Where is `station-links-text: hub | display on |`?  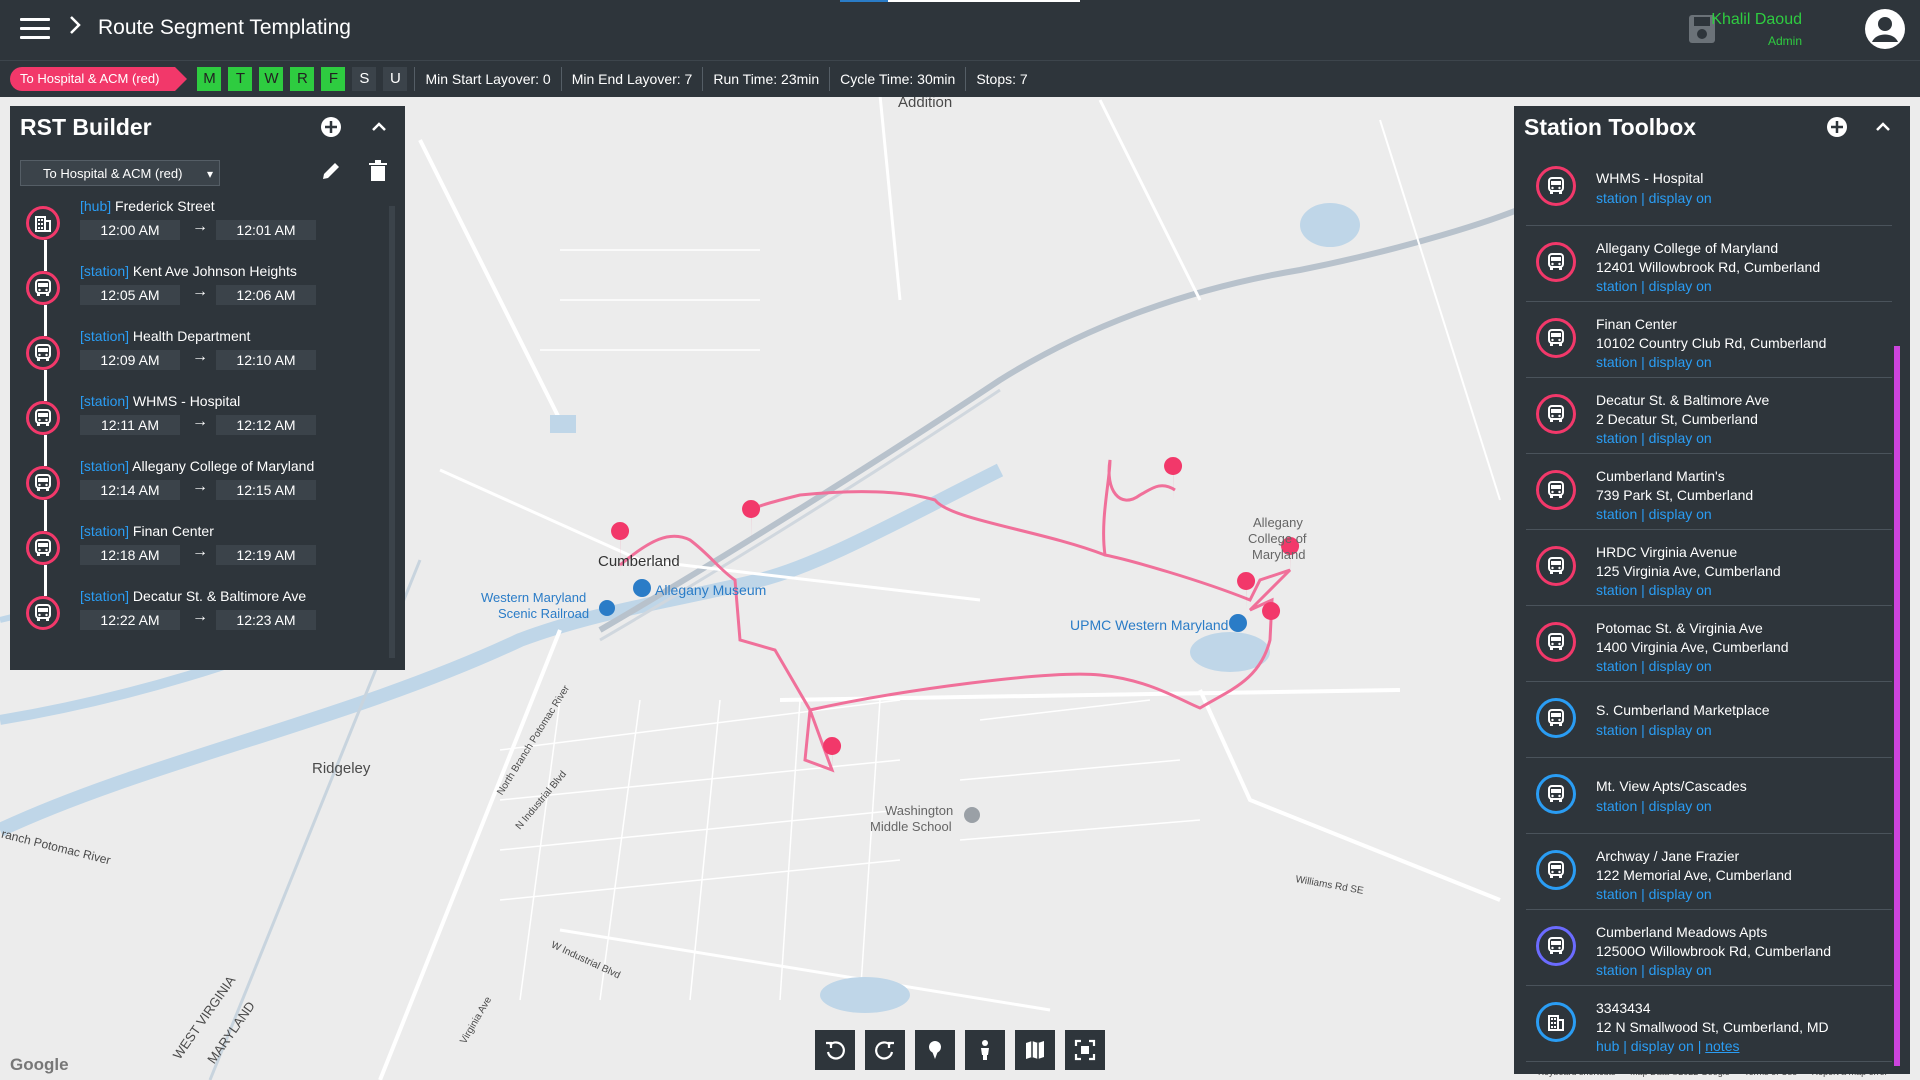 station-links-text: hub | display on | is located at coordinates (1650, 1046).